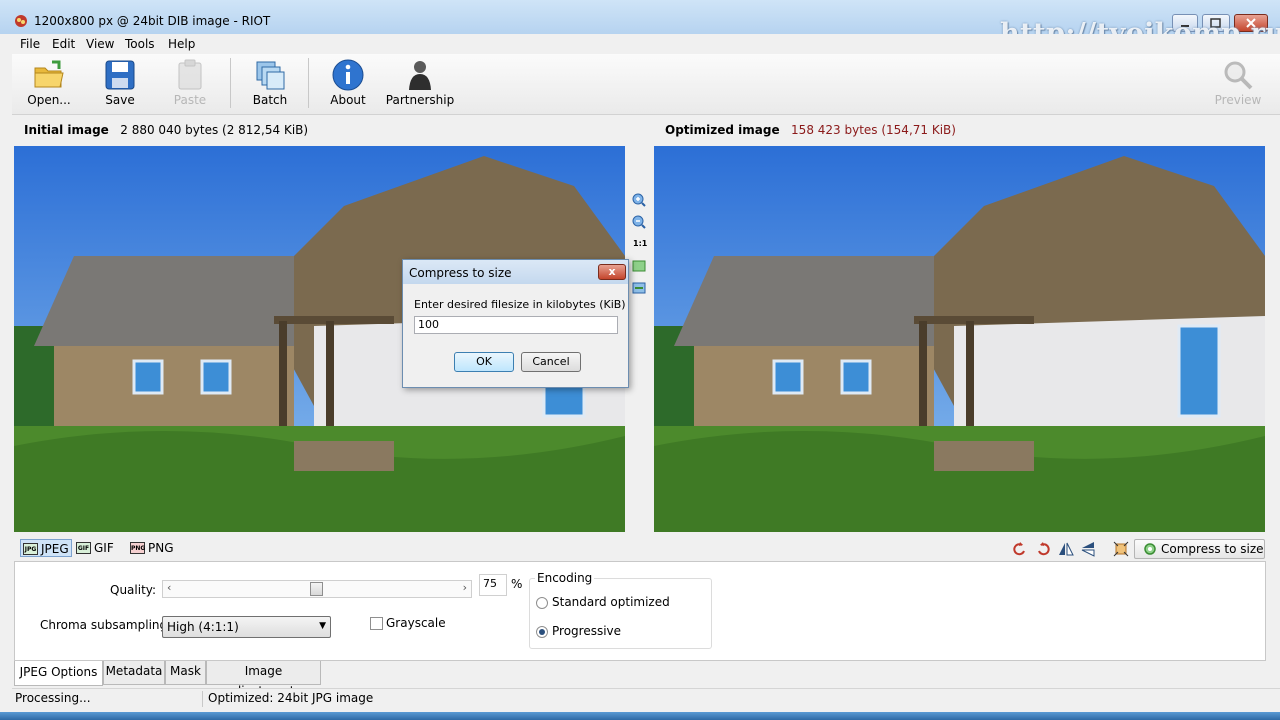 The width and height of the screenshot is (1280, 720). I want to click on taskbar, so click(640, 716).